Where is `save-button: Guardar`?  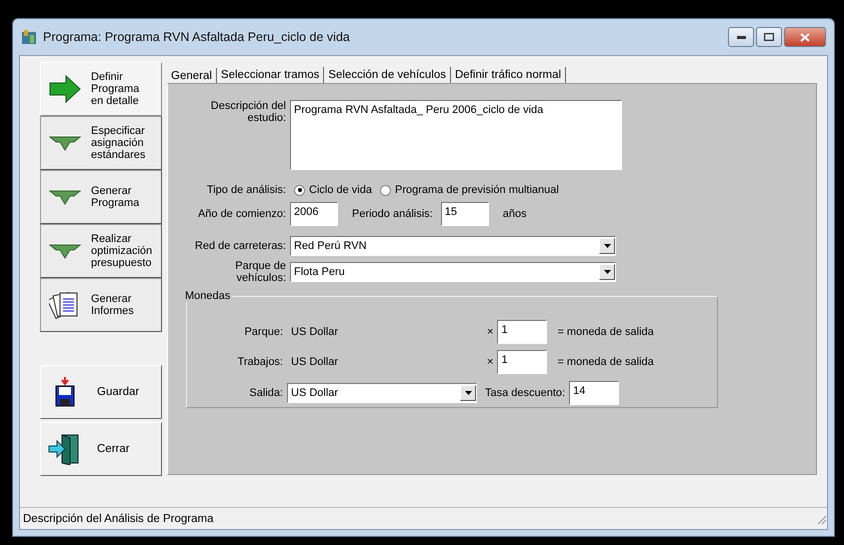
save-button: Guardar is located at coordinates (101, 392).